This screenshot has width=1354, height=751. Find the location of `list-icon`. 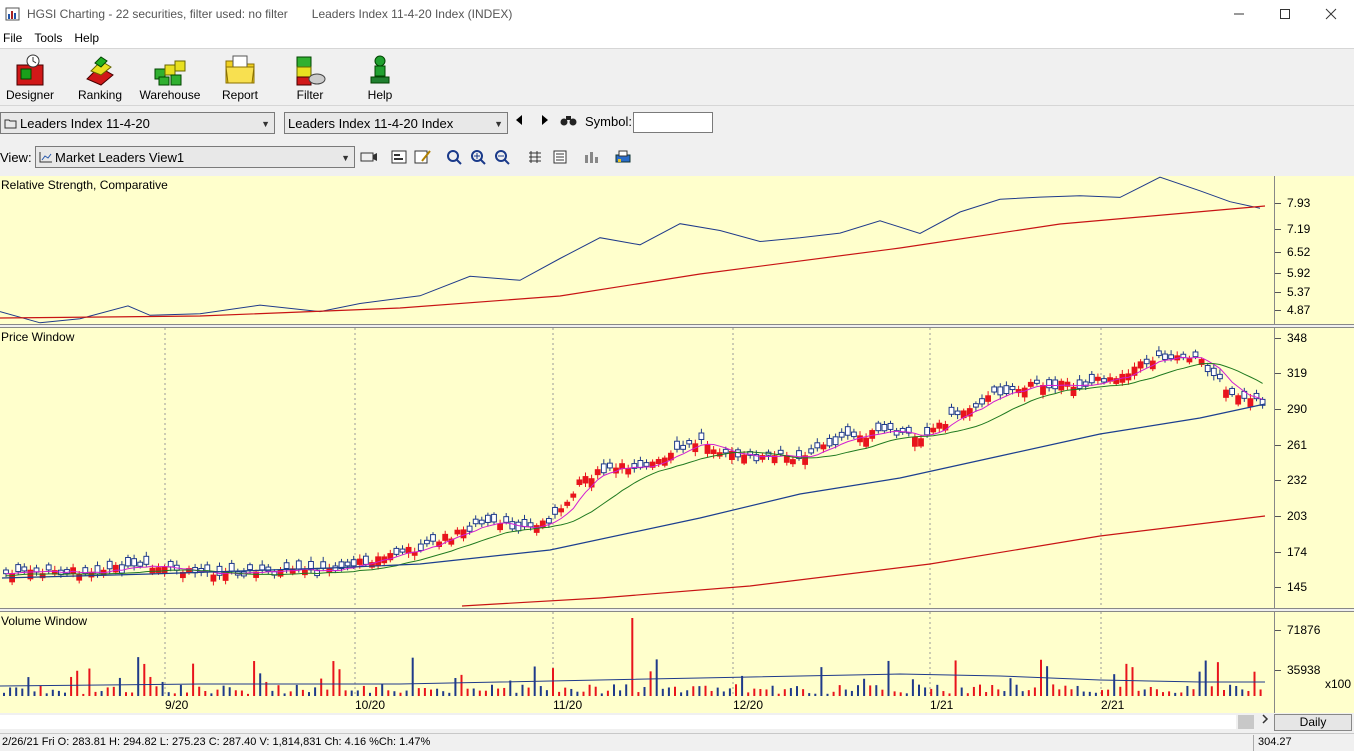

list-icon is located at coordinates (561, 157).